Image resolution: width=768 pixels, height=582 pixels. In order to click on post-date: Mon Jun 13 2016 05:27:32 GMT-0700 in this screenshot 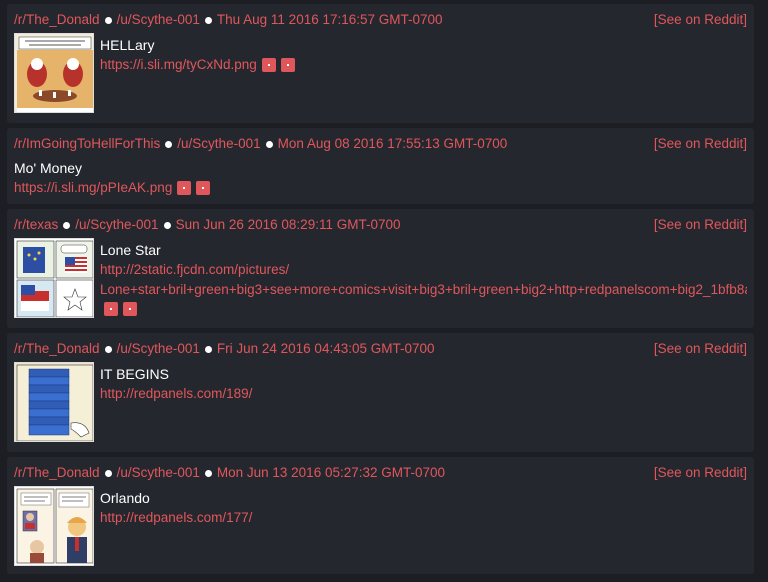, I will do `click(331, 472)`.